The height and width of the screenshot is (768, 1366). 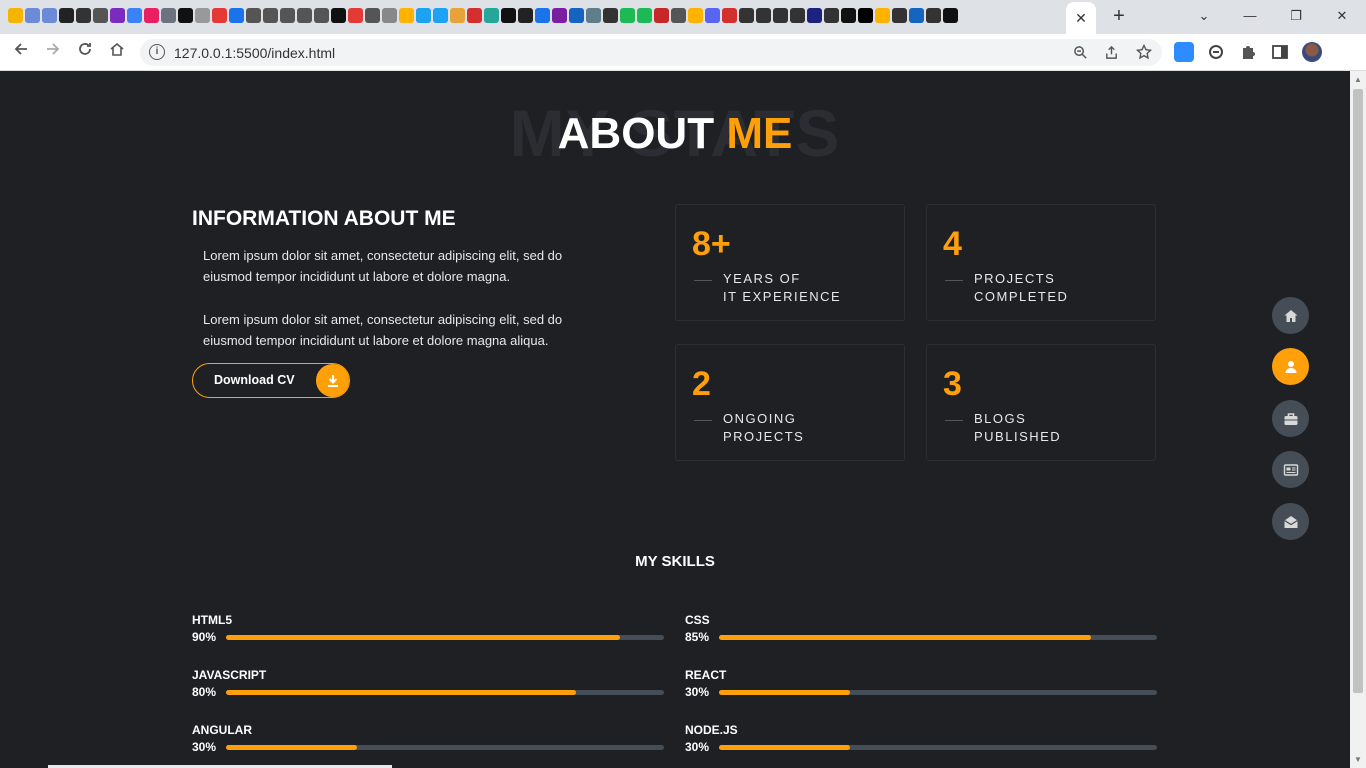 I want to click on tab-search-button: ⌄, so click(x=1204, y=16).